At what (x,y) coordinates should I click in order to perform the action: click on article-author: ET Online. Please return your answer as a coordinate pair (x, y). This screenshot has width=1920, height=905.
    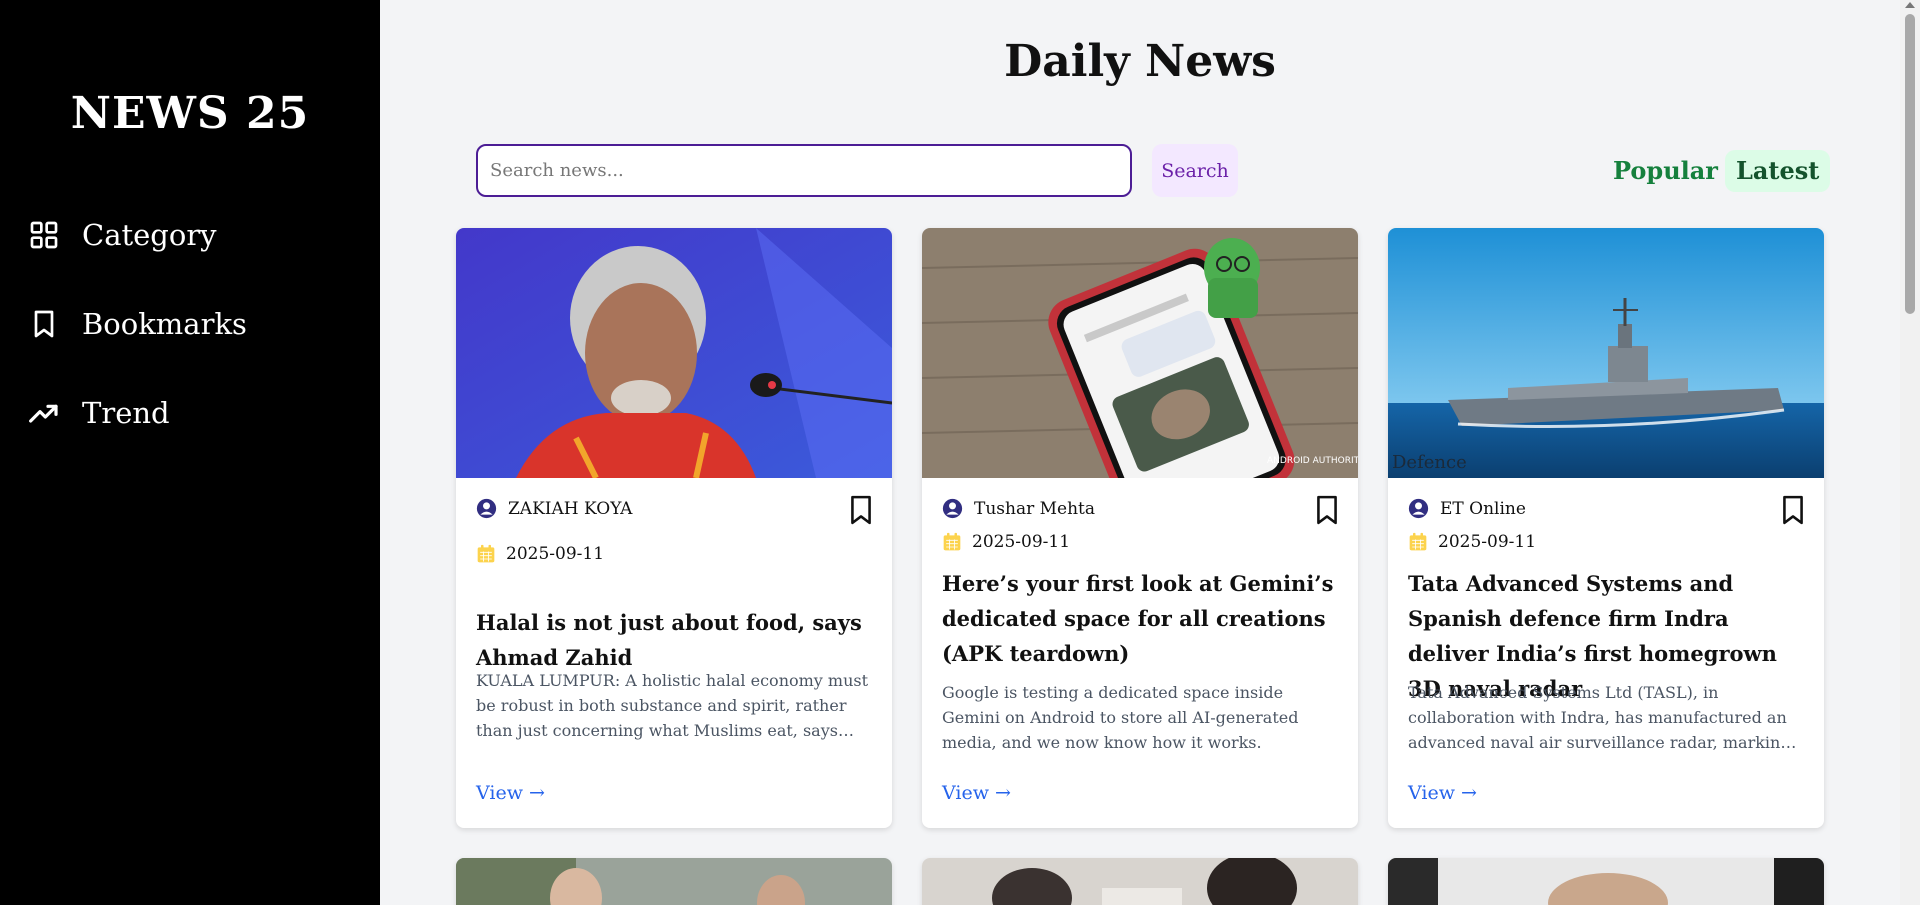
    Looking at the image, I should click on (1467, 508).